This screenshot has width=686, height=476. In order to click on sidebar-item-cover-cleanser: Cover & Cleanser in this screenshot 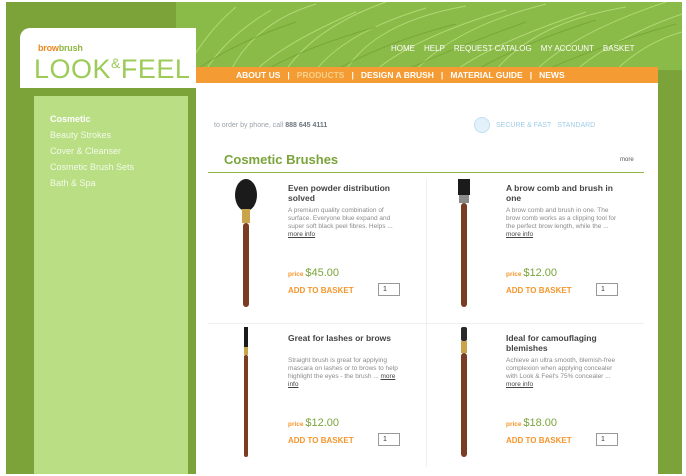, I will do `click(111, 151)`.